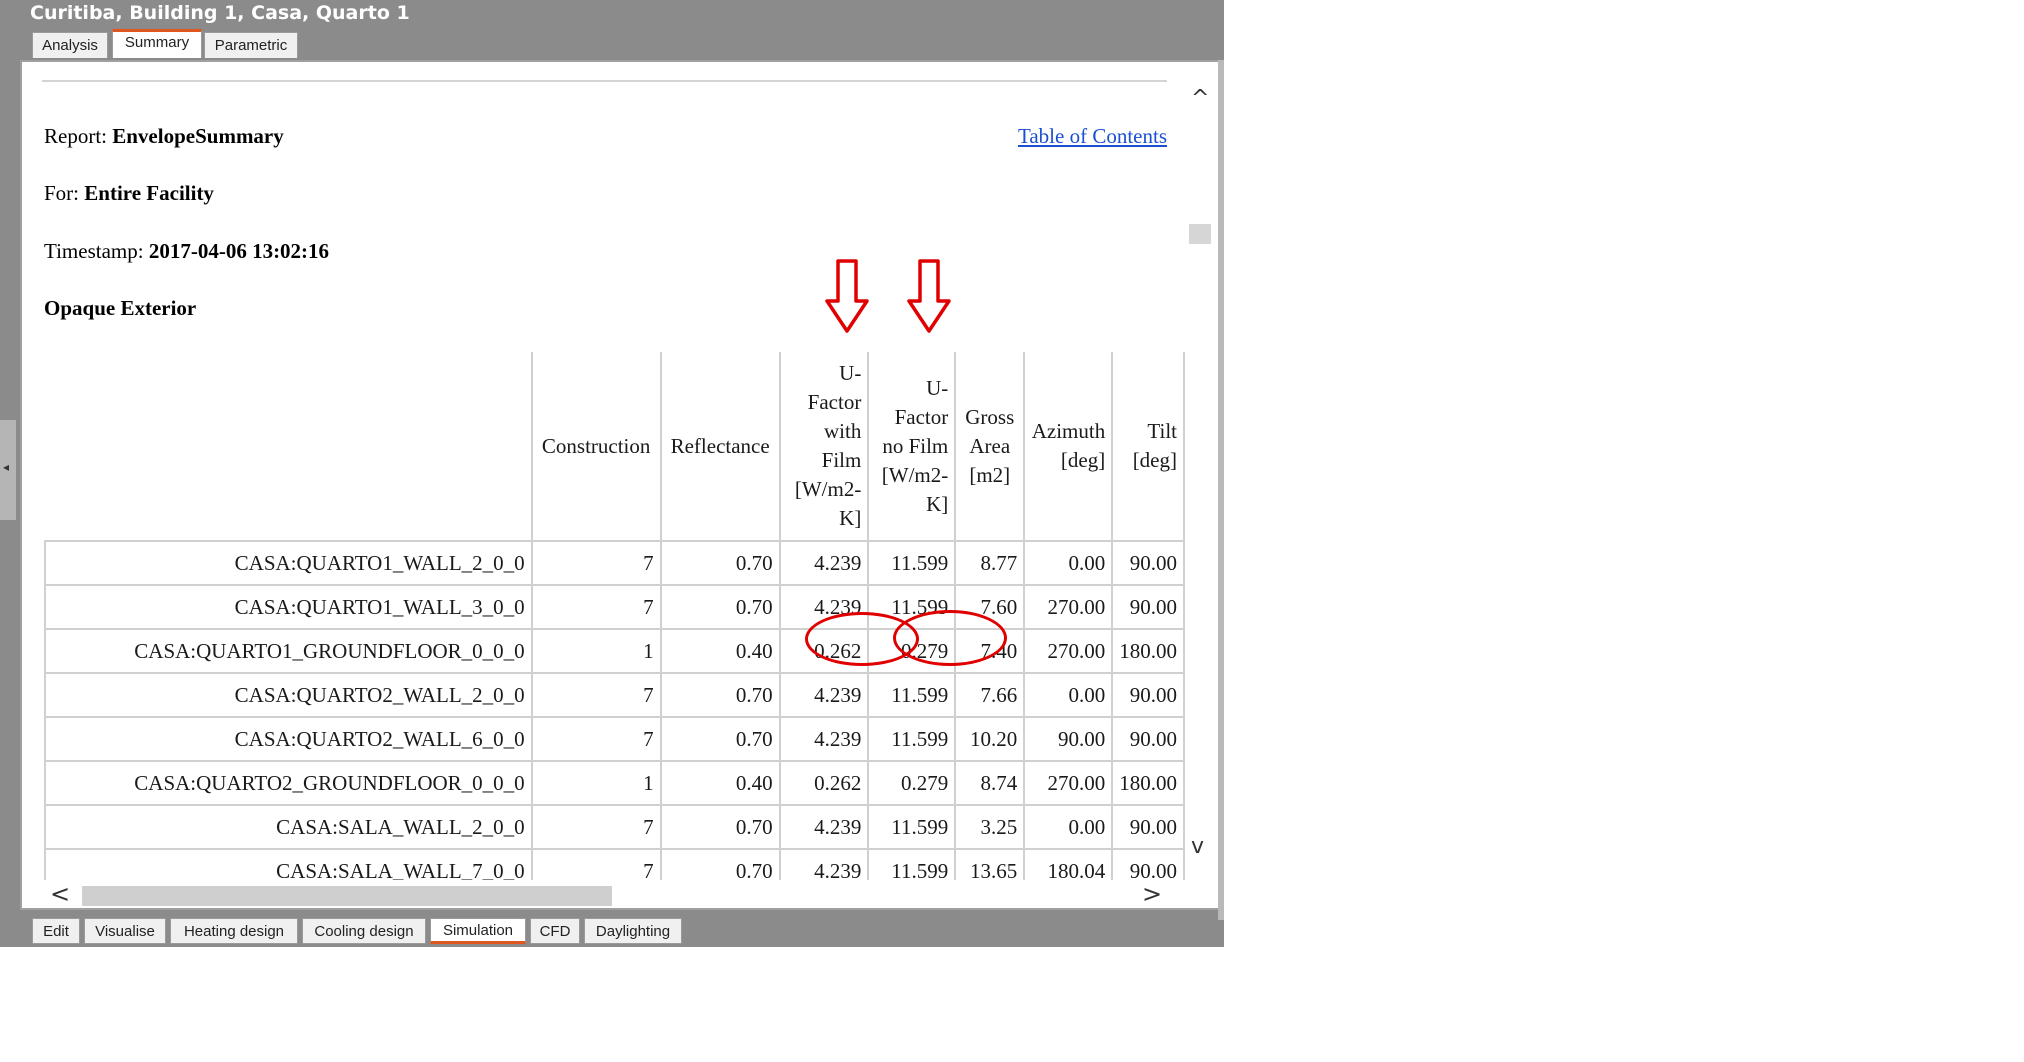 Image resolution: width=2024 pixels, height=1062 pixels. Describe the element at coordinates (1200, 234) in the screenshot. I see `vertical-scroll-thumb` at that location.